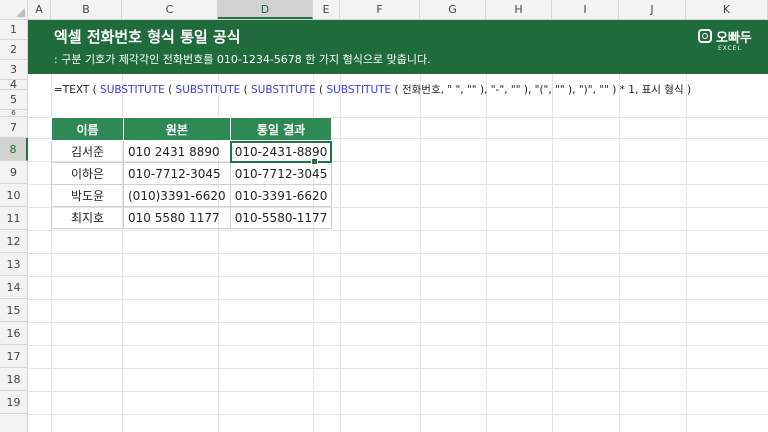 The height and width of the screenshot is (432, 768). Describe the element at coordinates (87, 129) in the screenshot. I see `header-name: 이름` at that location.